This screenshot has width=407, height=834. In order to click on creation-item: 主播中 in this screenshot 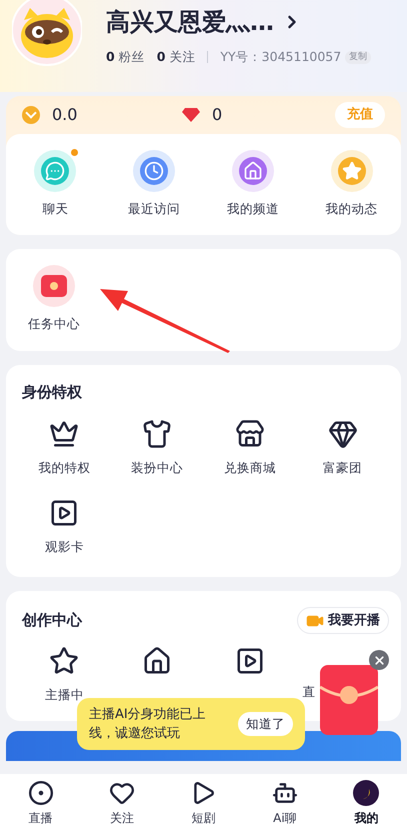, I will do `click(64, 675)`.